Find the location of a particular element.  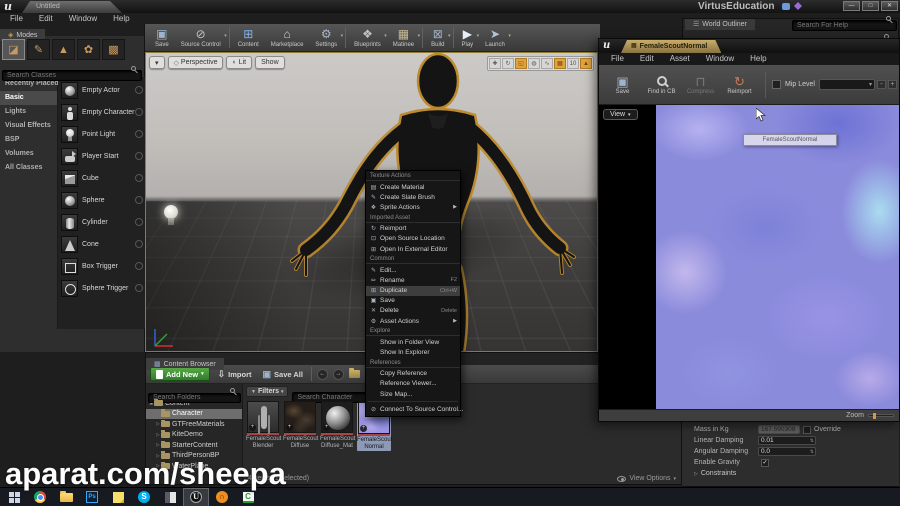

rotate-tool-icon: ↻ is located at coordinates (508, 63).